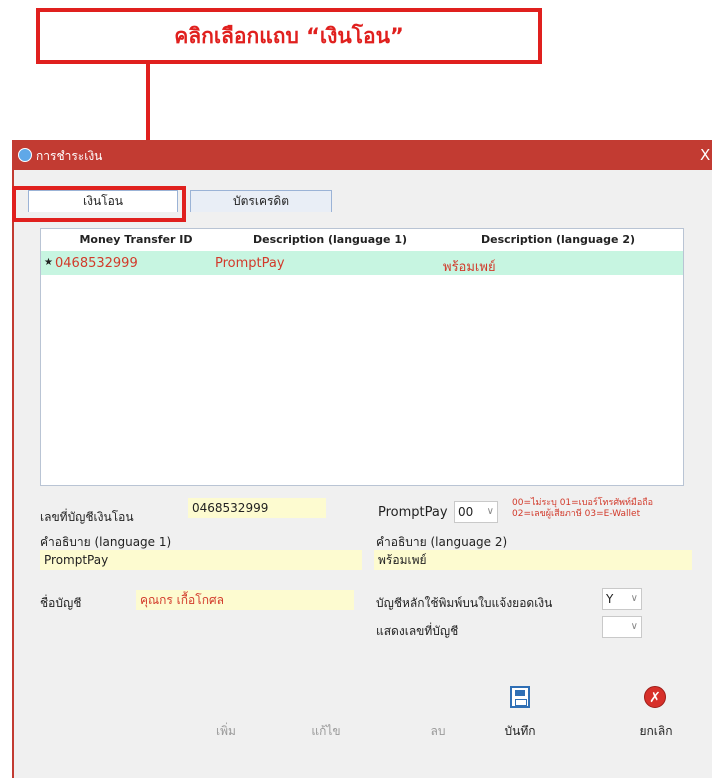 This screenshot has width=712, height=778. What do you see at coordinates (476, 512) in the screenshot?
I see `promptpay-type-select: 00 ∨` at bounding box center [476, 512].